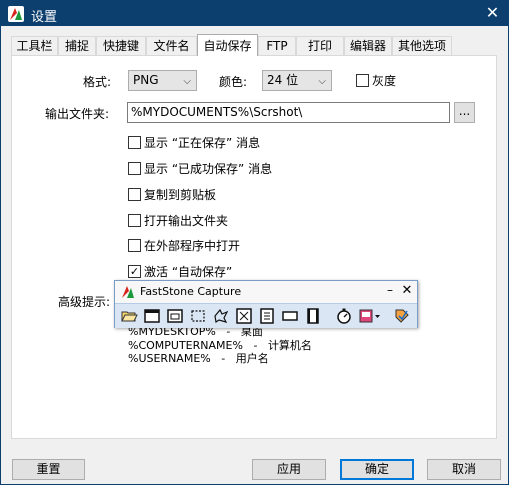  Describe the element at coordinates (320, 45) in the screenshot. I see `tab-print: 打印` at that location.